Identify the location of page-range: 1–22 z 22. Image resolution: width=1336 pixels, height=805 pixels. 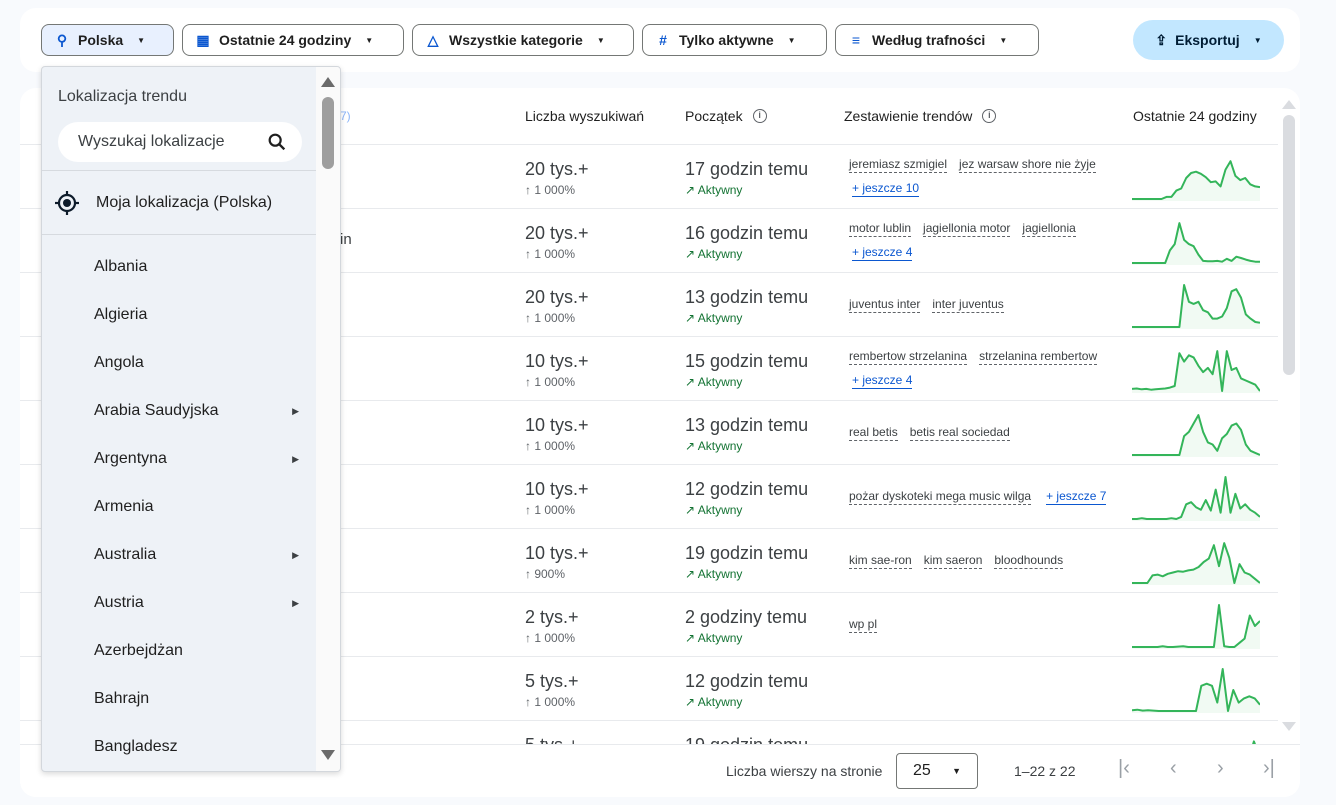
(1045, 771).